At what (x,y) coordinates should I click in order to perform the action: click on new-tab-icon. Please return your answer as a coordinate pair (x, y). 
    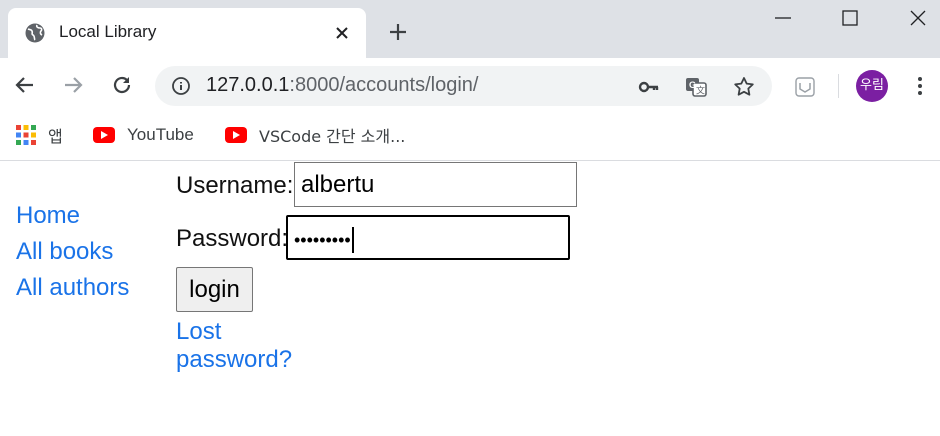
    Looking at the image, I should click on (398, 32).